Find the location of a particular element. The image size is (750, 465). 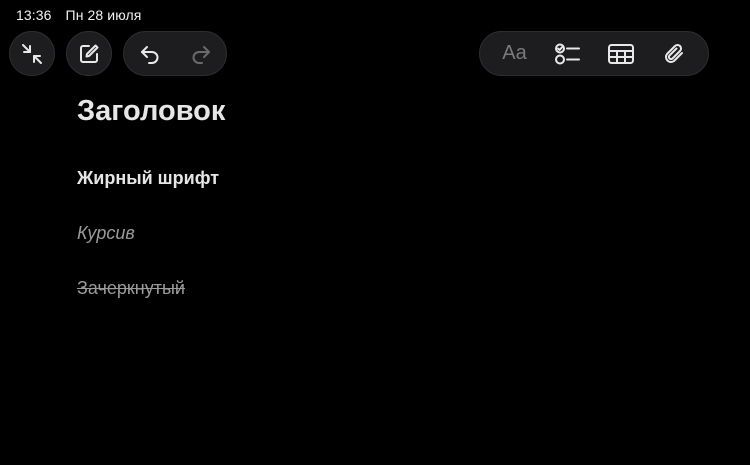

status-date: Пн 28 июля is located at coordinates (103, 15).